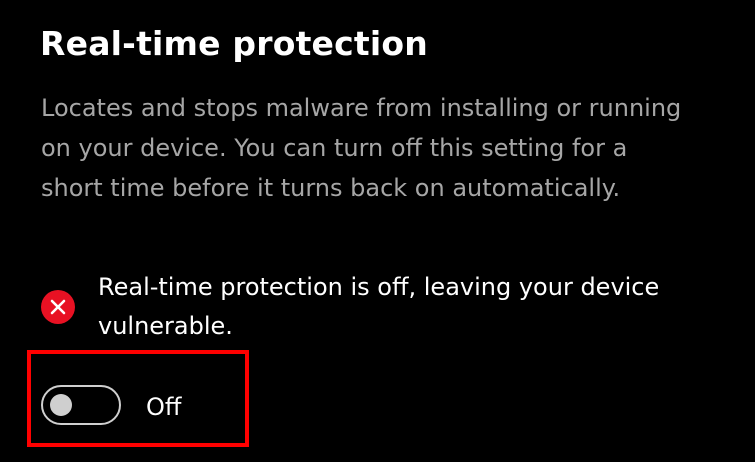 The image size is (755, 462). I want to click on realtime-protection-toggle: Off, so click(141, 406).